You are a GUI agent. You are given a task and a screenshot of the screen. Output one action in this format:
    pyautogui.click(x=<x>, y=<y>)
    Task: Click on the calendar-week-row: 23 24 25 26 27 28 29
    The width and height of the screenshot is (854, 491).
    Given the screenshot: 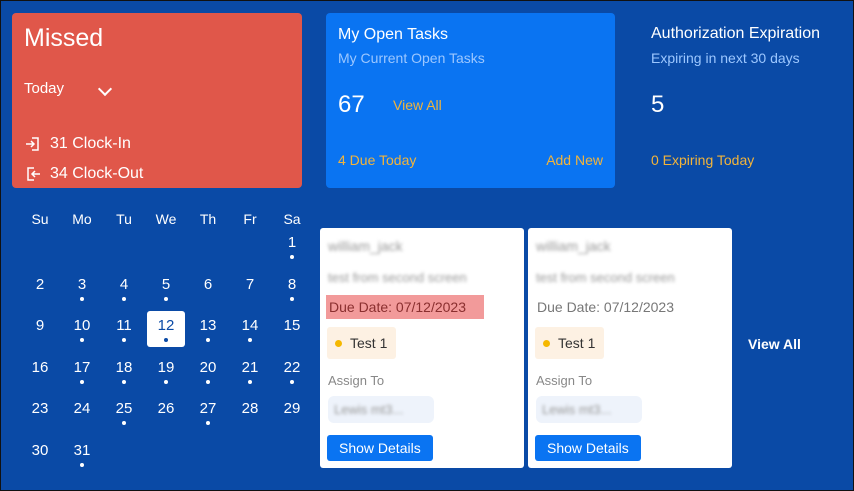 What is the action you would take?
    pyautogui.click(x=165, y=418)
    